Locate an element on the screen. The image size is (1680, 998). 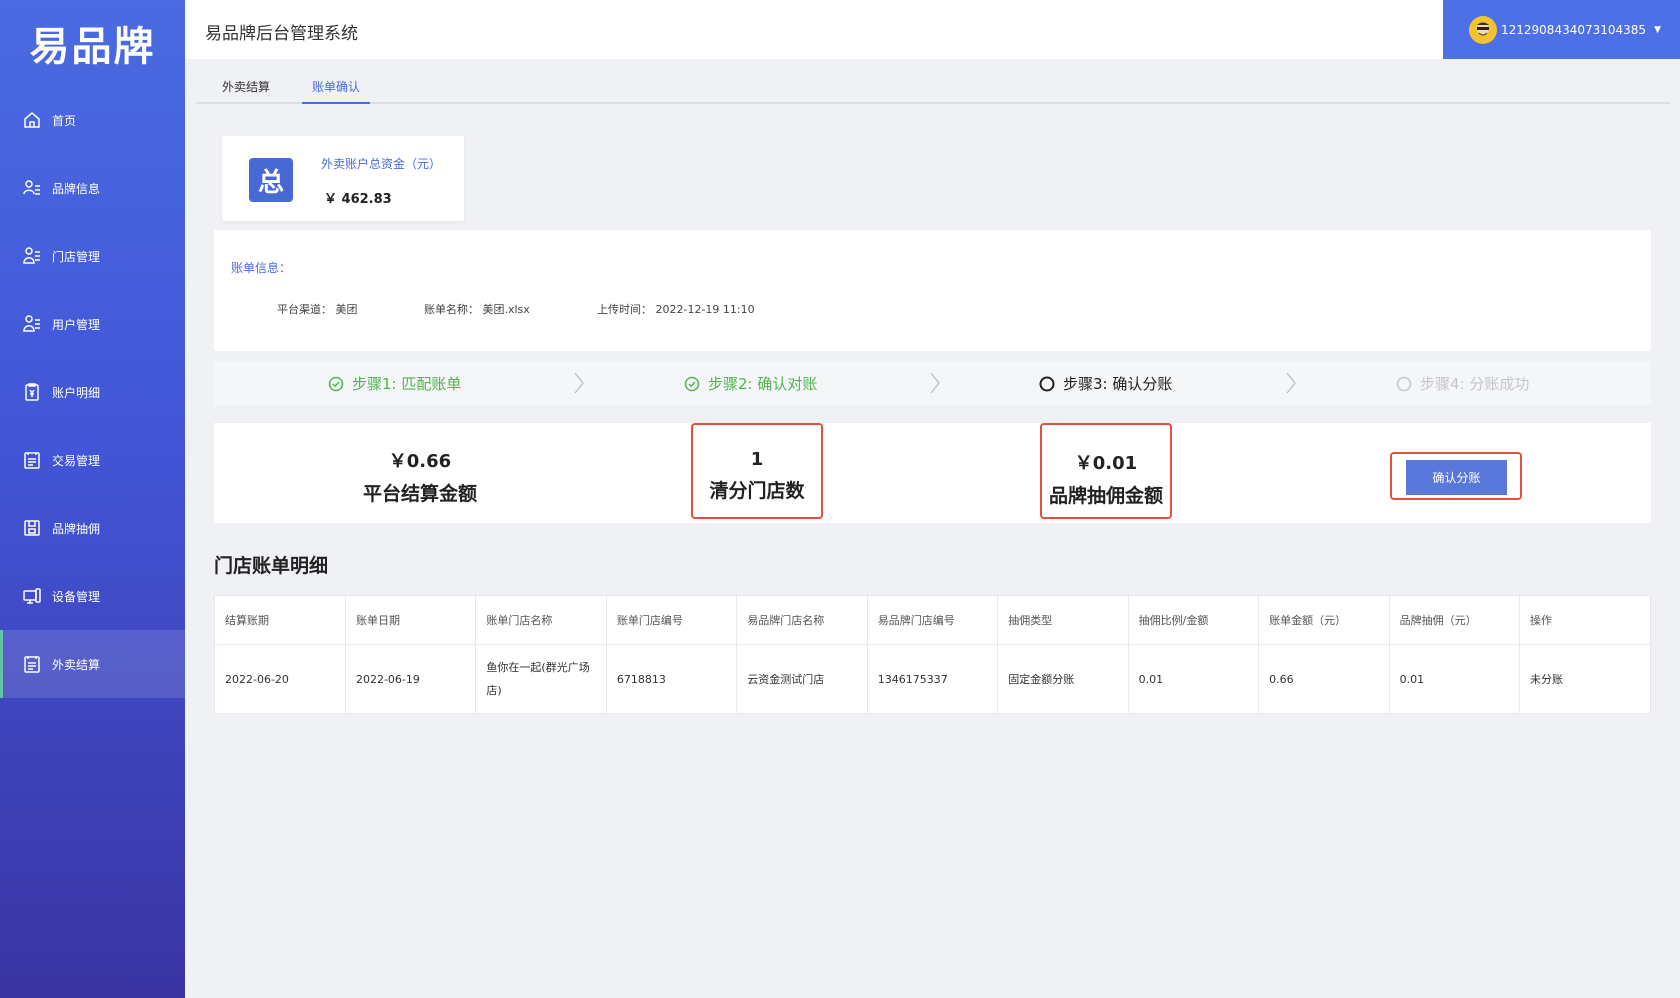
user-menu: 1212908434073104385 ▼ is located at coordinates (1561, 29).